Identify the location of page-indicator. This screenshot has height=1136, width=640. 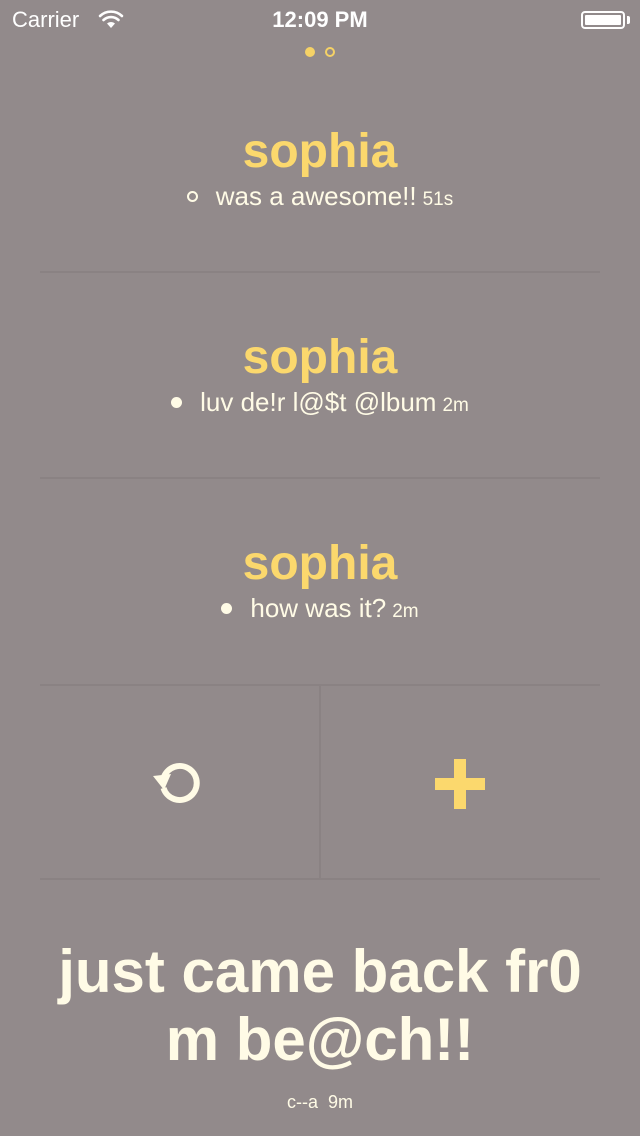
(320, 54).